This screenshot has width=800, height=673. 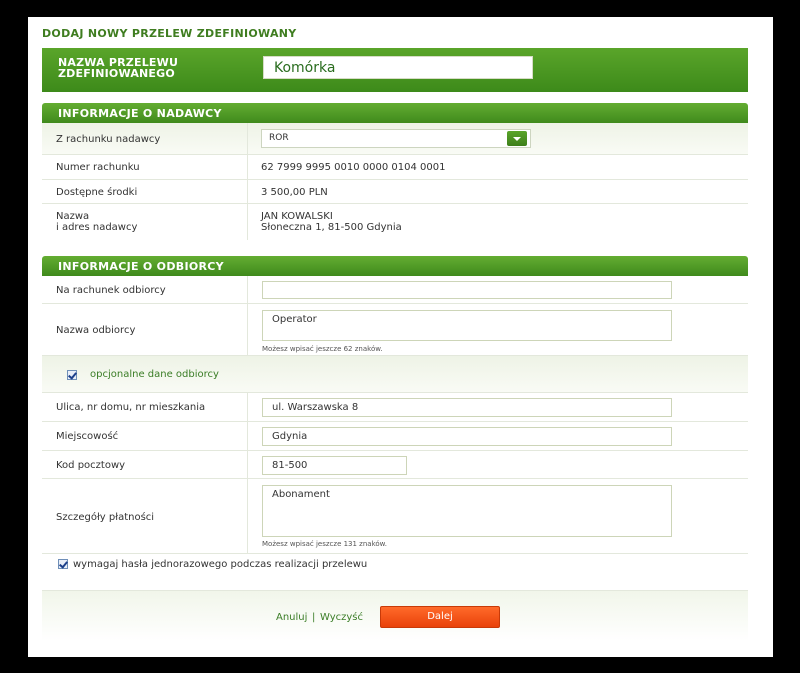 I want to click on sender-account-select: ROR, so click(x=396, y=138).